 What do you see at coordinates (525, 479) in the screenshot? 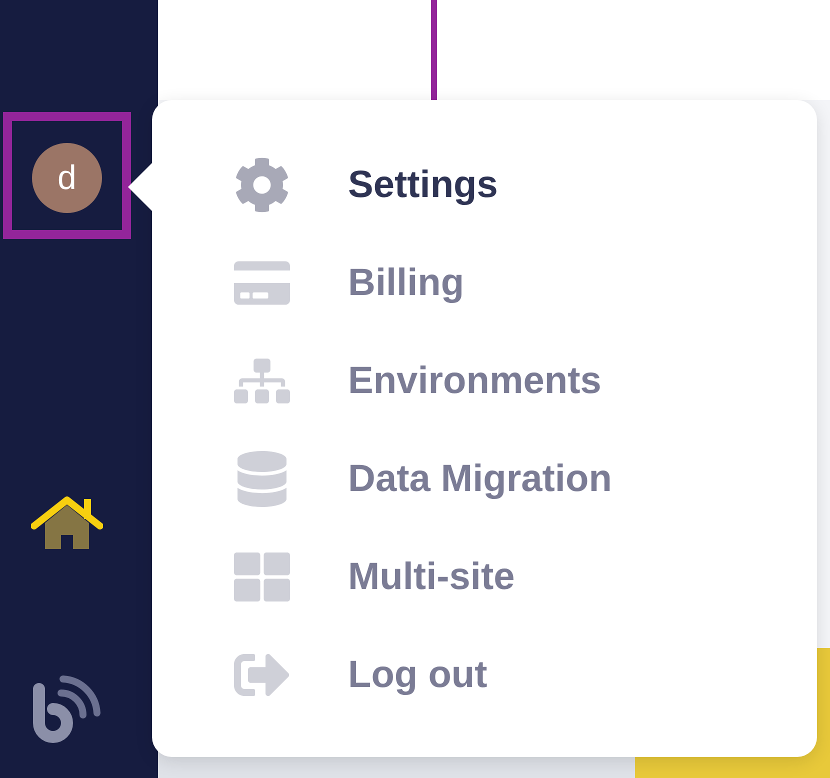
I see `menu-item: Data Migration` at bounding box center [525, 479].